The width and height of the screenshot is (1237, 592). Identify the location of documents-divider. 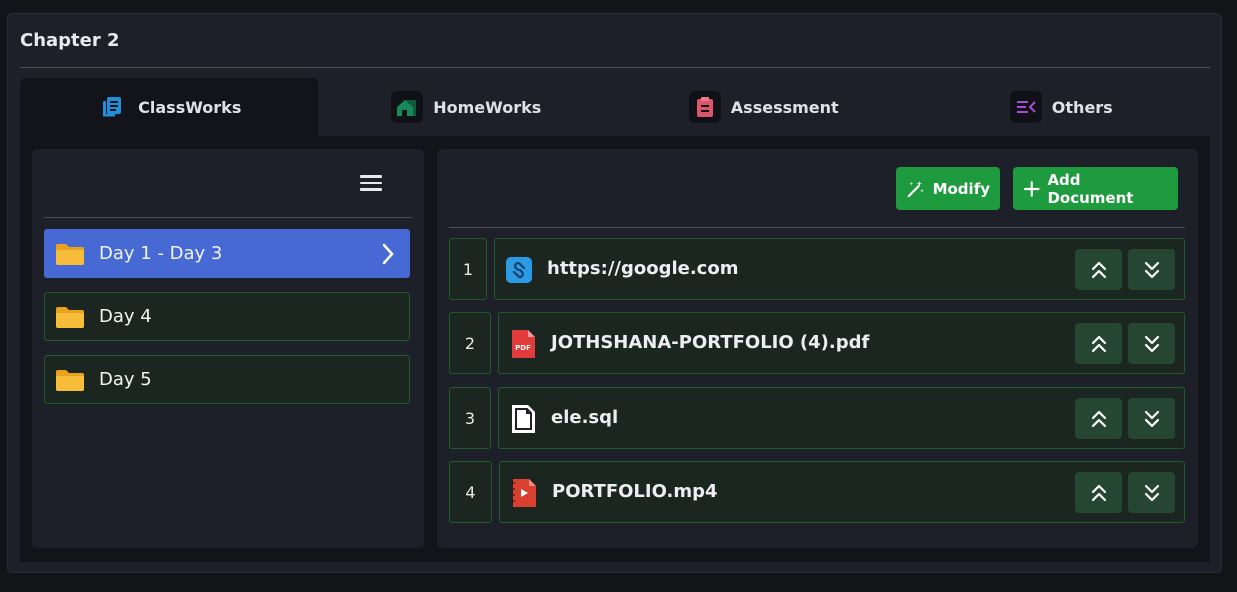
(817, 227).